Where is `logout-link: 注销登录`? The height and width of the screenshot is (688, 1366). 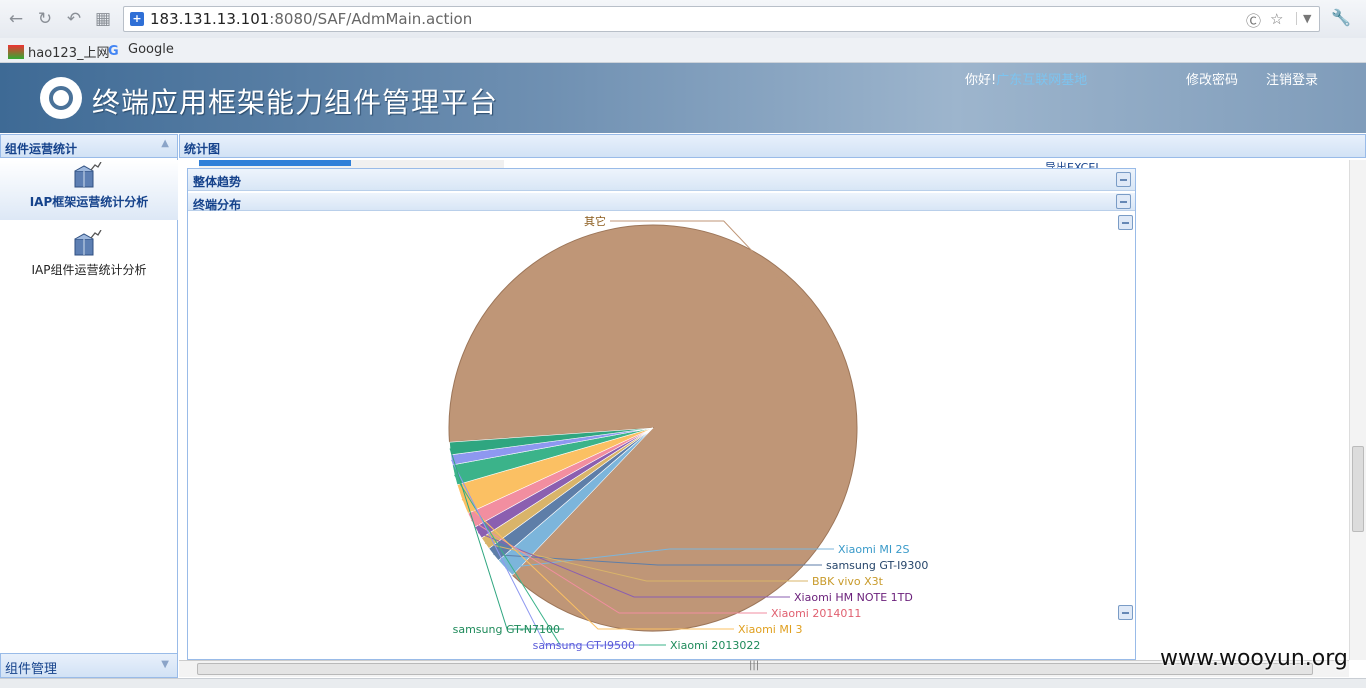 logout-link: 注销登录 is located at coordinates (1292, 78).